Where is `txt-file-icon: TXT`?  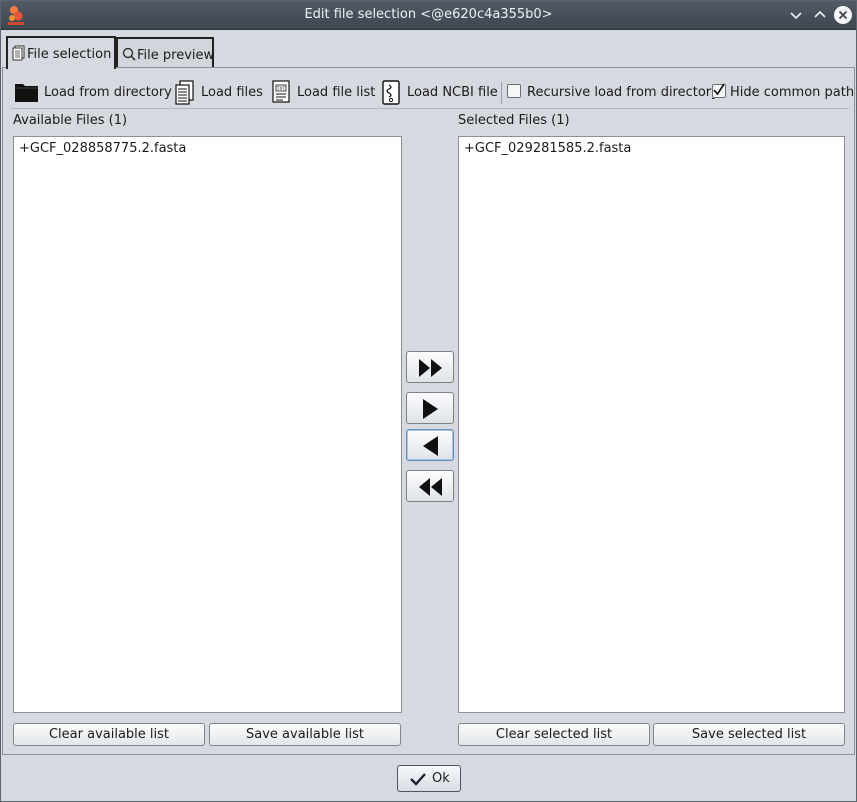
txt-file-icon: TXT is located at coordinates (281, 91).